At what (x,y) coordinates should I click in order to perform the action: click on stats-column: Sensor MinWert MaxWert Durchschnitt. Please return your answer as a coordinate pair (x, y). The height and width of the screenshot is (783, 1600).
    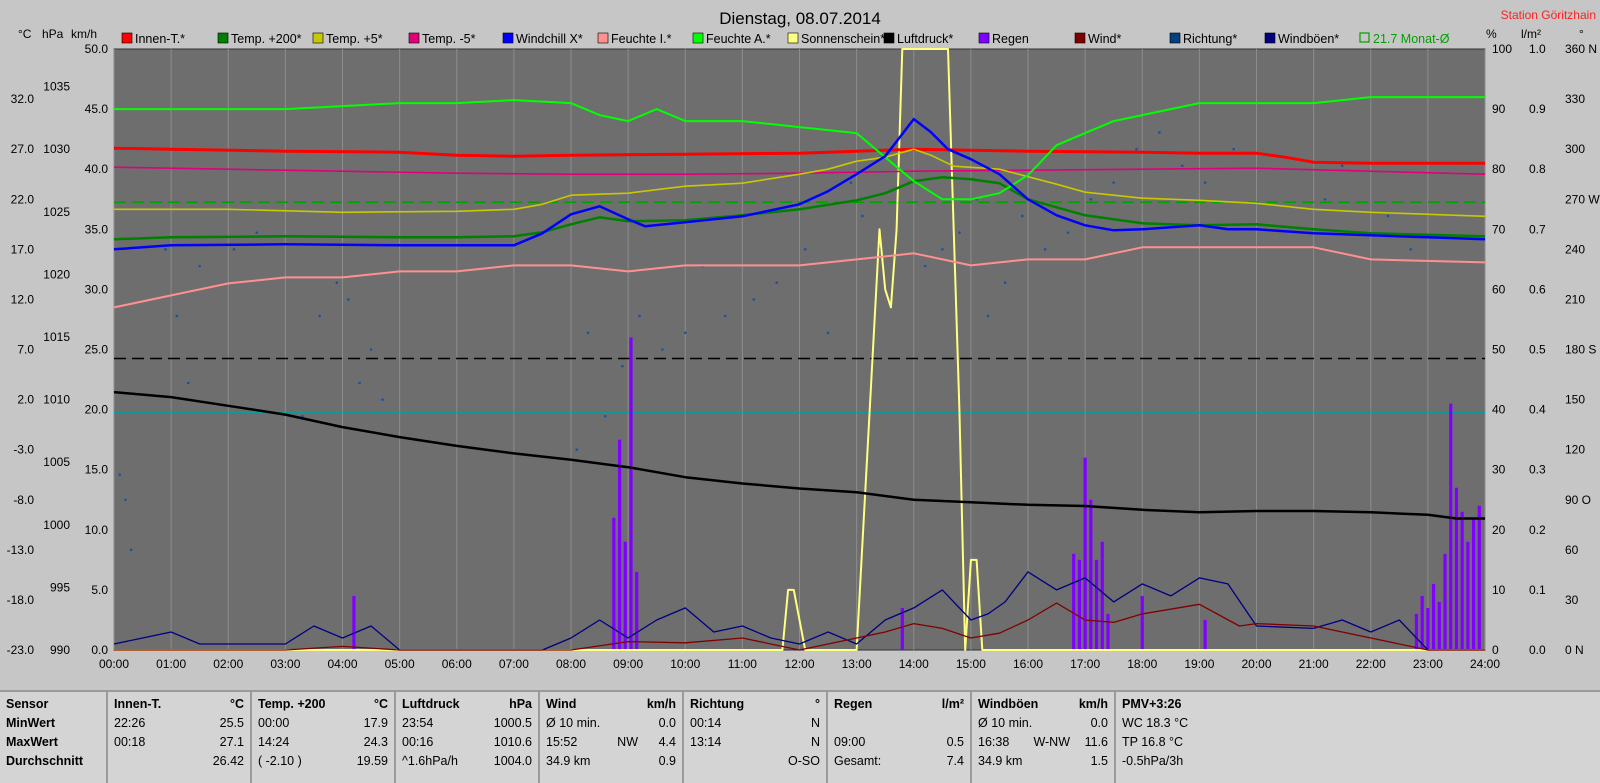
    Looking at the image, I should click on (54, 737).